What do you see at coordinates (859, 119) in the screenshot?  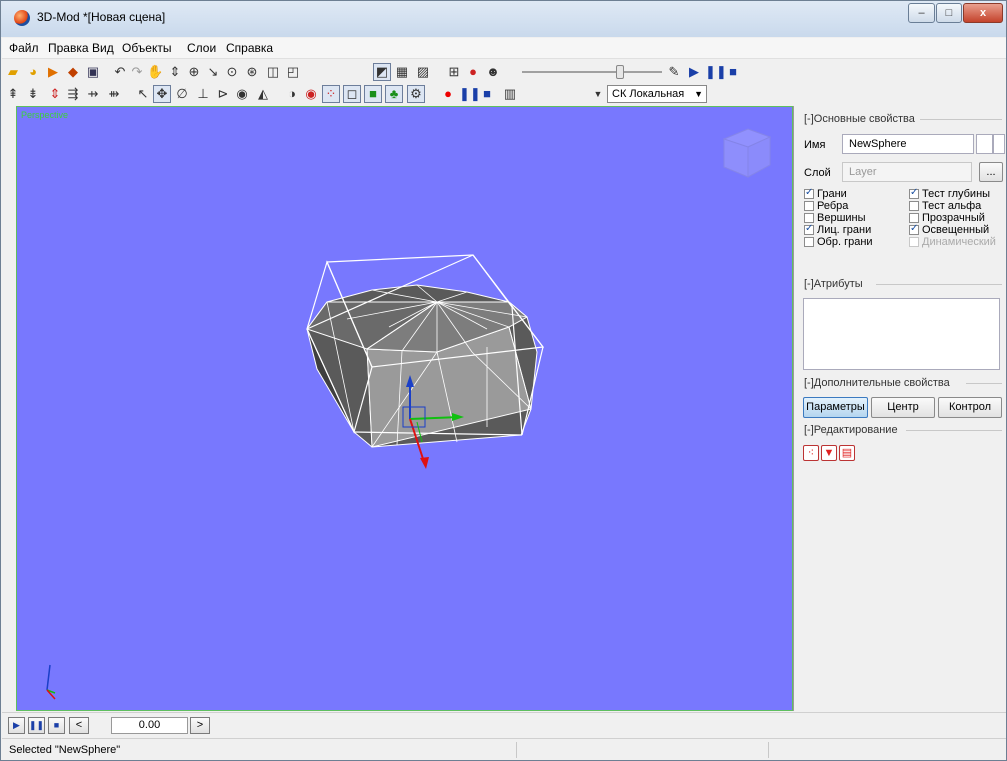 I see `basic-properties-header: [-]Основные свойства` at bounding box center [859, 119].